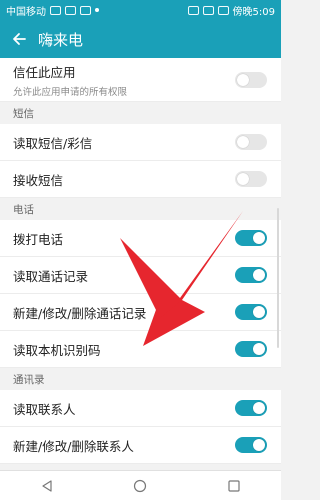 The width and height of the screenshot is (320, 500). What do you see at coordinates (140, 379) in the screenshot?
I see `section-header-contacts: 通讯录` at bounding box center [140, 379].